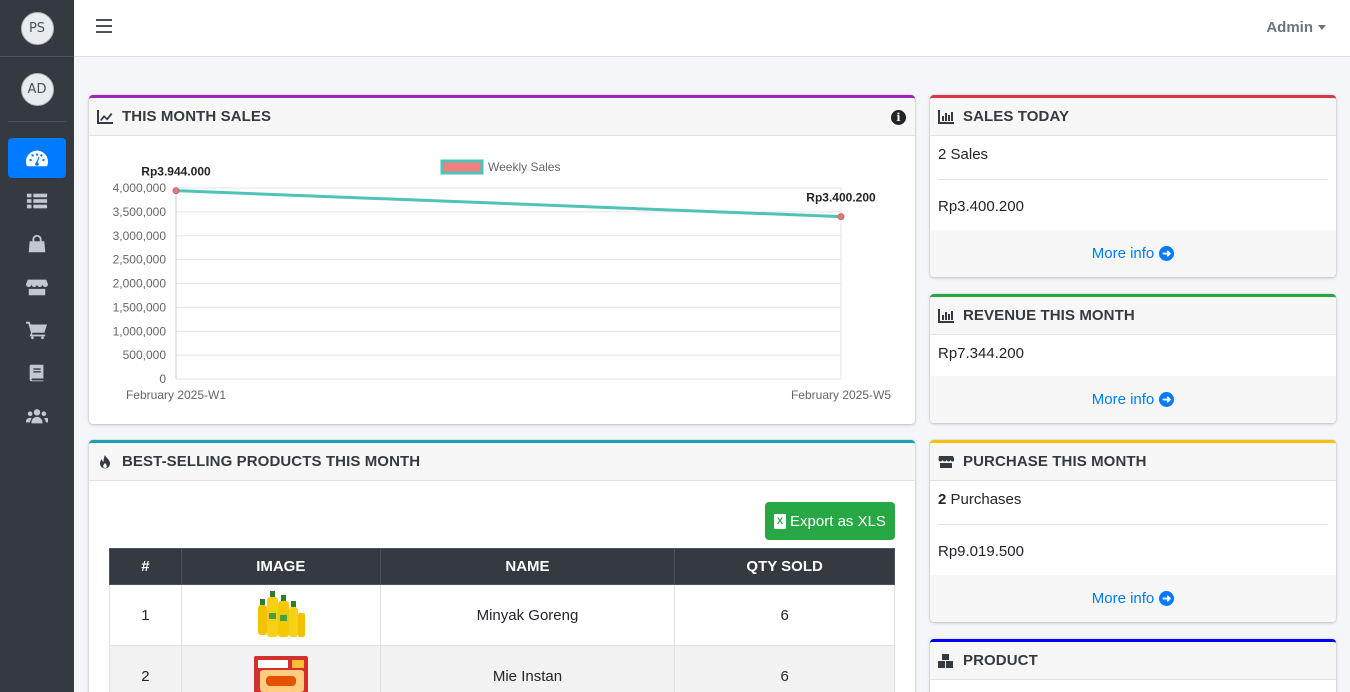 The width and height of the screenshot is (1350, 692). Describe the element at coordinates (1133, 502) in the screenshot. I see `purchase-count: 2 Purchases` at that location.